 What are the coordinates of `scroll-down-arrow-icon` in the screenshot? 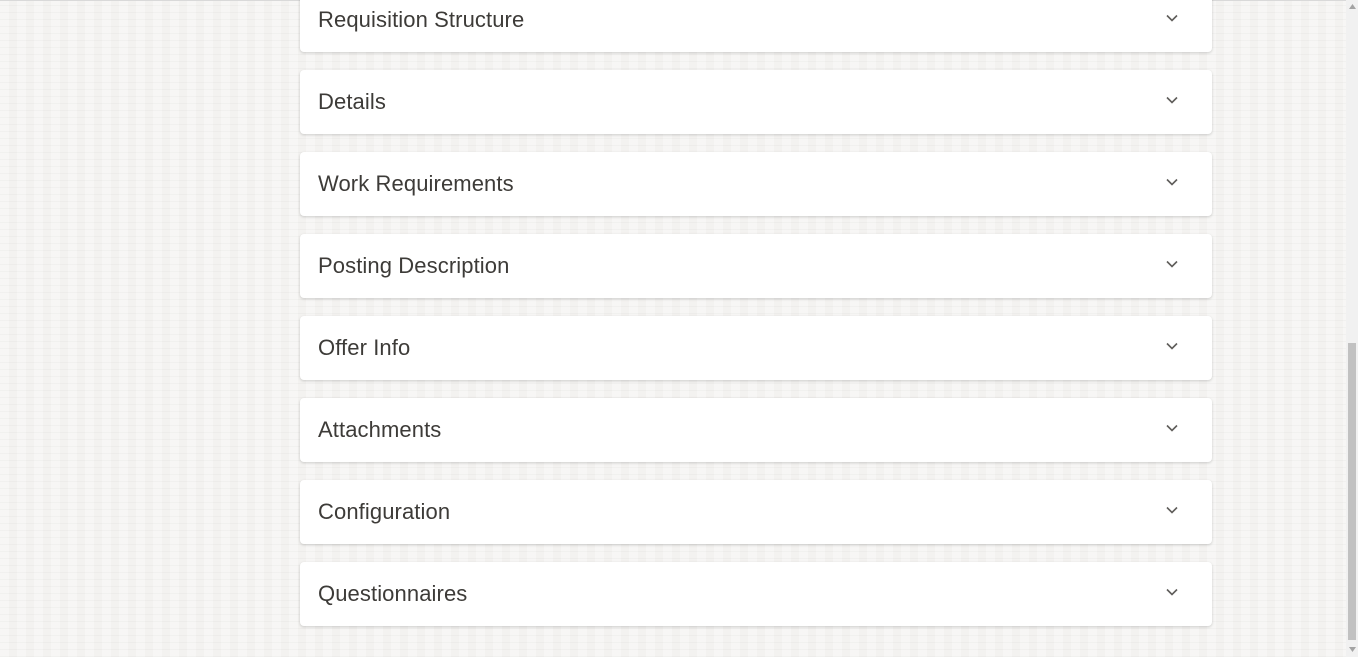 It's located at (1352, 650).